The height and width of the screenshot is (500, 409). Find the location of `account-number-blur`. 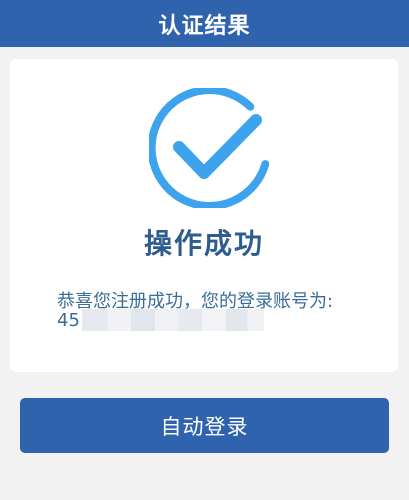

account-number-blur is located at coordinates (172, 320).